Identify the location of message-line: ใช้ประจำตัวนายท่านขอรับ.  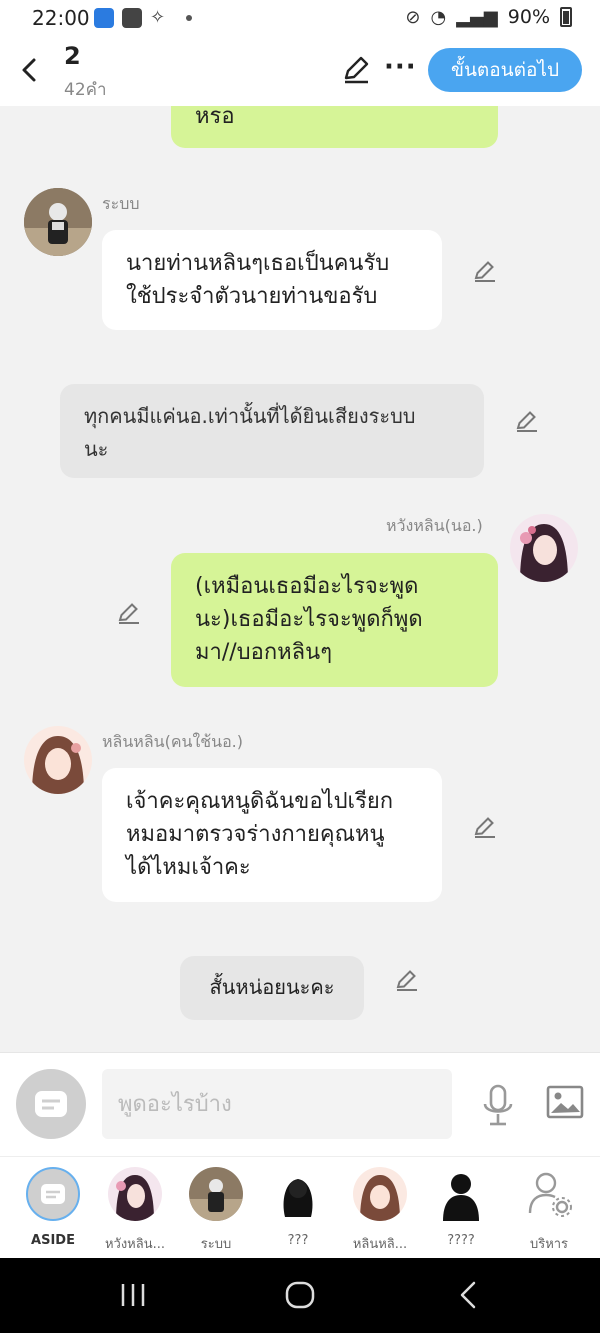
(252, 296).